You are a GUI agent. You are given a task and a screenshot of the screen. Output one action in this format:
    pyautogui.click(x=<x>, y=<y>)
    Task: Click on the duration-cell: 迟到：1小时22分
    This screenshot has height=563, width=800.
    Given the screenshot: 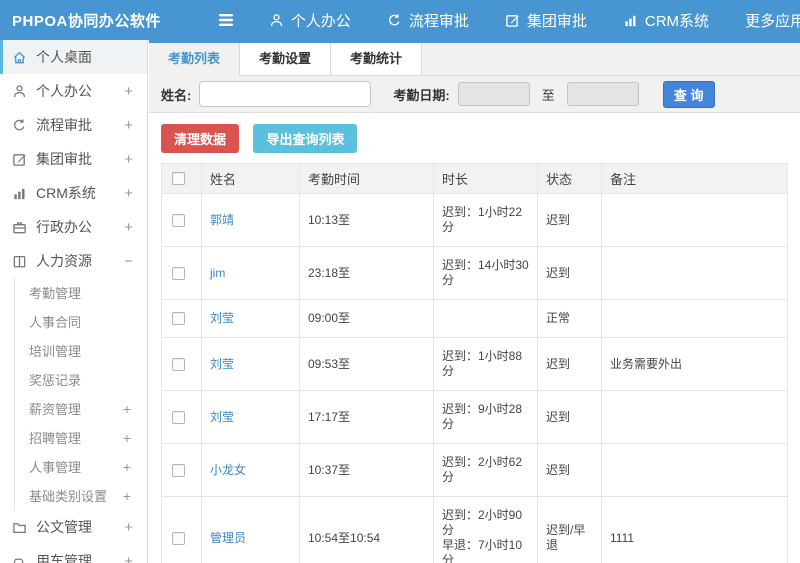 What is the action you would take?
    pyautogui.click(x=485, y=220)
    